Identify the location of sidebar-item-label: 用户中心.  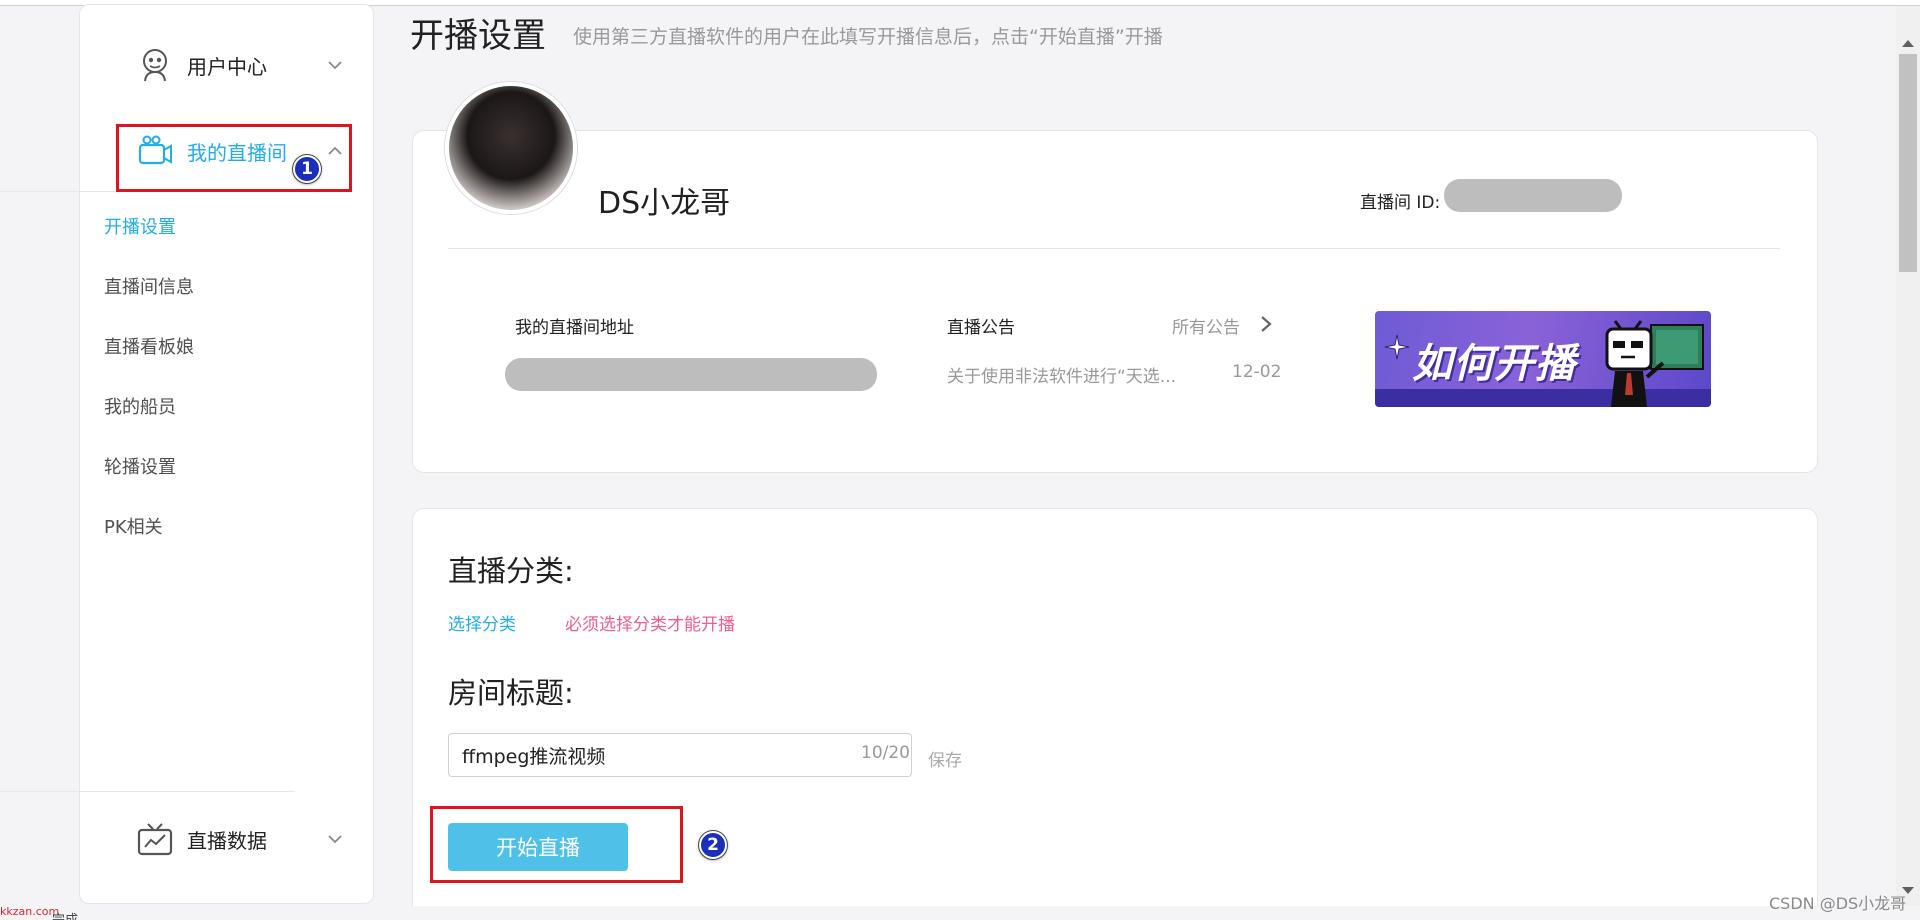
(227, 66).